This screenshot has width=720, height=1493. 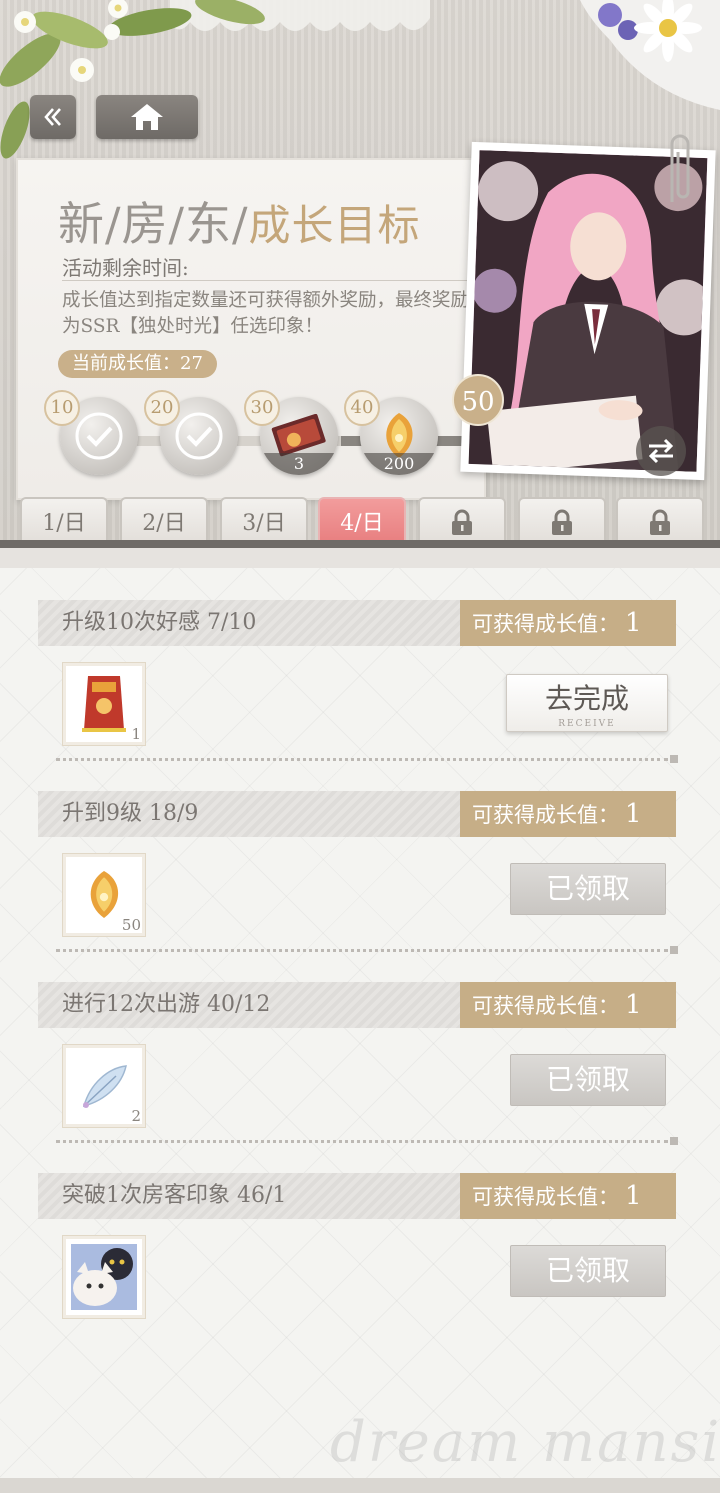 What do you see at coordinates (131, 925) in the screenshot?
I see `item-count: 50` at bounding box center [131, 925].